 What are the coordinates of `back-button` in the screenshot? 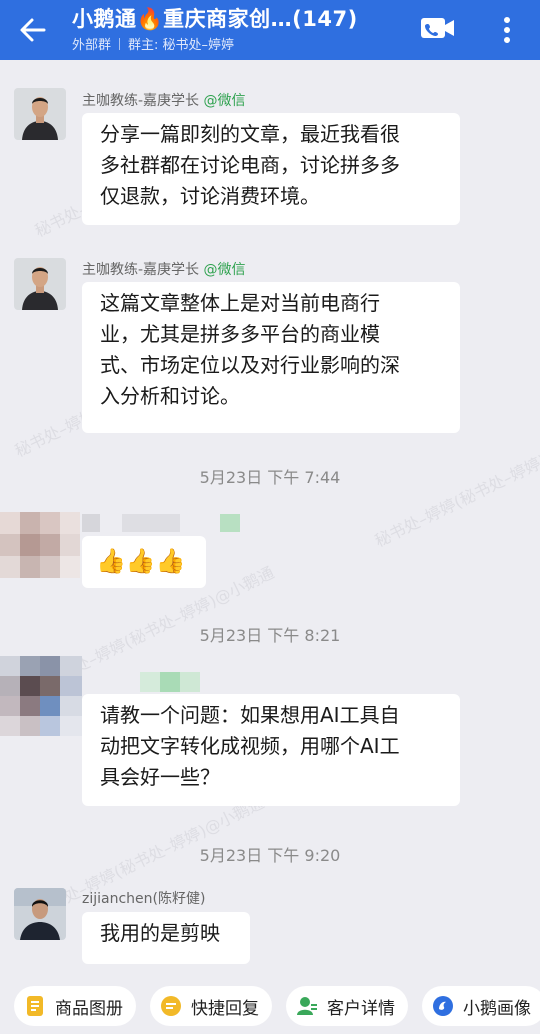 It's located at (34, 30).